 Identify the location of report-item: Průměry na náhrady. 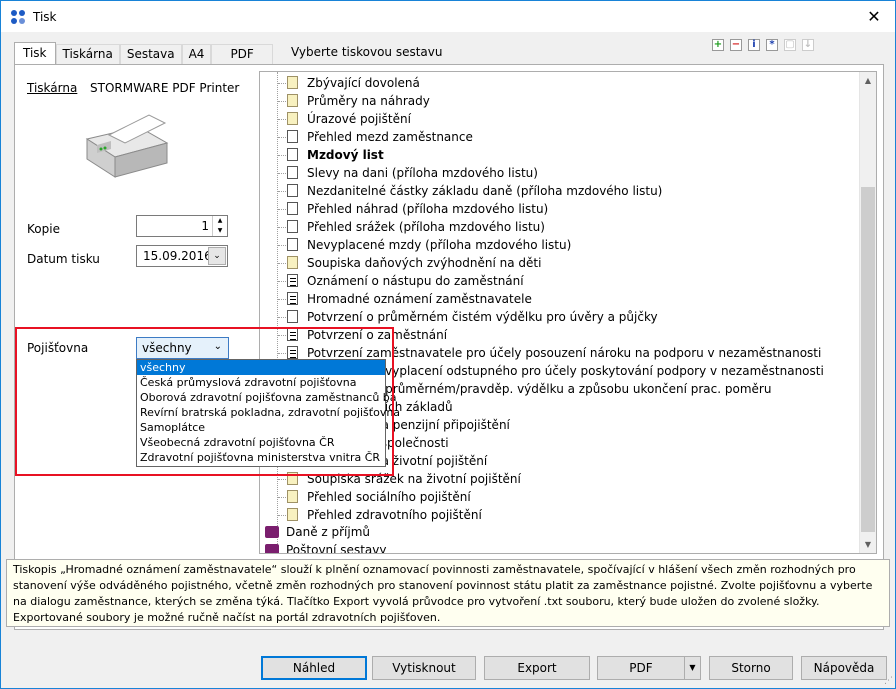
(560, 101).